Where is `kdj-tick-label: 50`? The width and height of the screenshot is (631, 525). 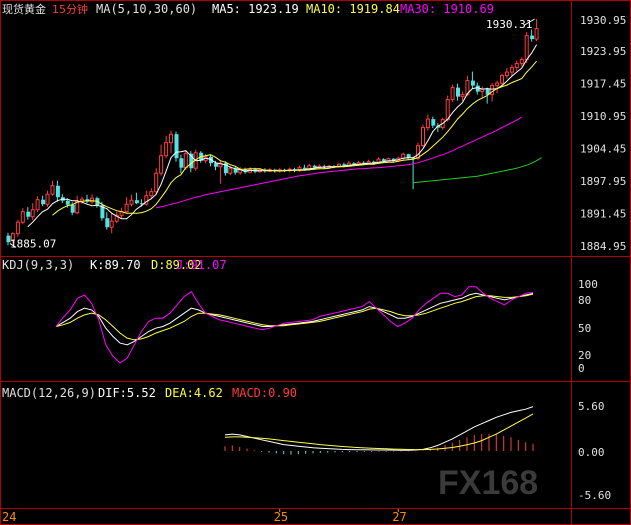 kdj-tick-label: 50 is located at coordinates (584, 328).